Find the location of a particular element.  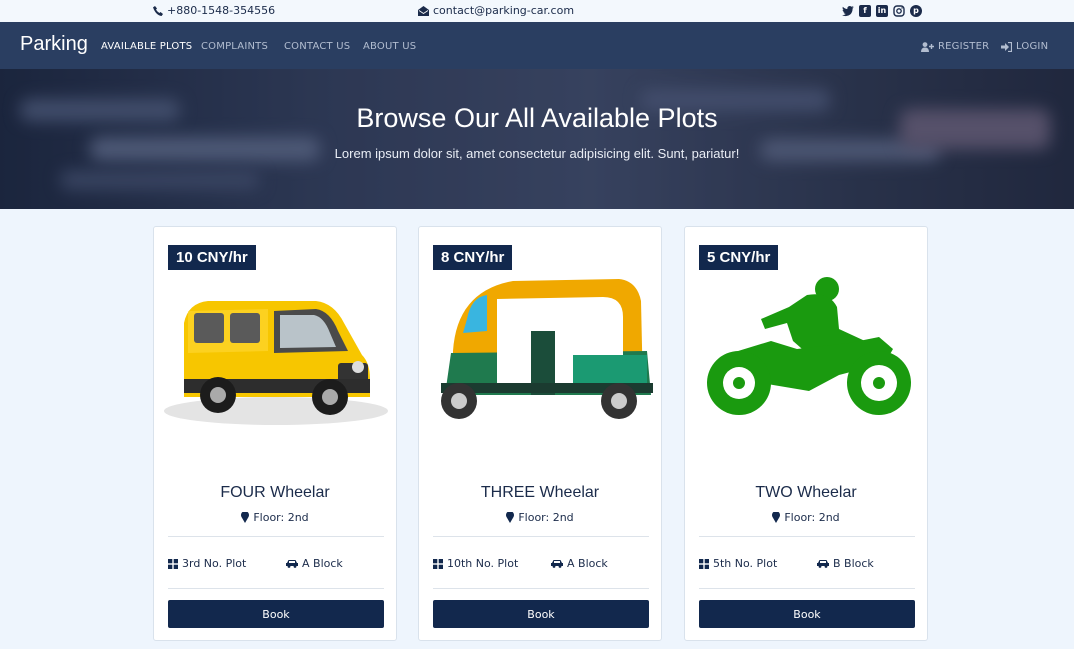

card-title: FOUR Wheelar is located at coordinates (275, 492).